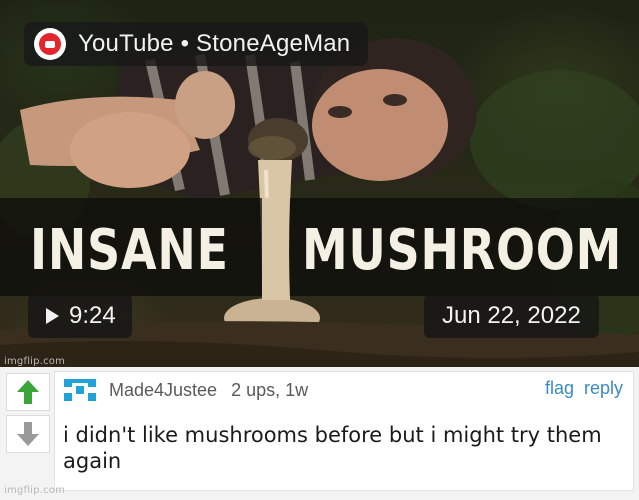 The height and width of the screenshot is (500, 639). What do you see at coordinates (163, 390) in the screenshot?
I see `comment-username: Made4Justee` at bounding box center [163, 390].